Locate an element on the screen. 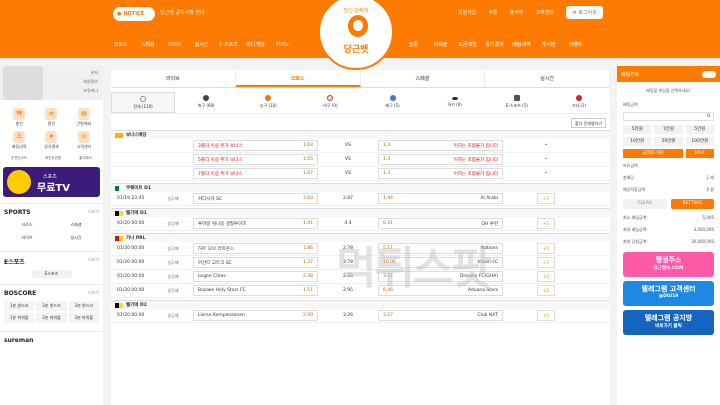 This screenshot has height=405, width=720. quick-menu: ₩ 충전 ⇄ 환전 ▤ 간편계좌 ☰ 배팅내역 ★ 경기결과 ☏ 고객센터 is located at coordinates (51, 125).